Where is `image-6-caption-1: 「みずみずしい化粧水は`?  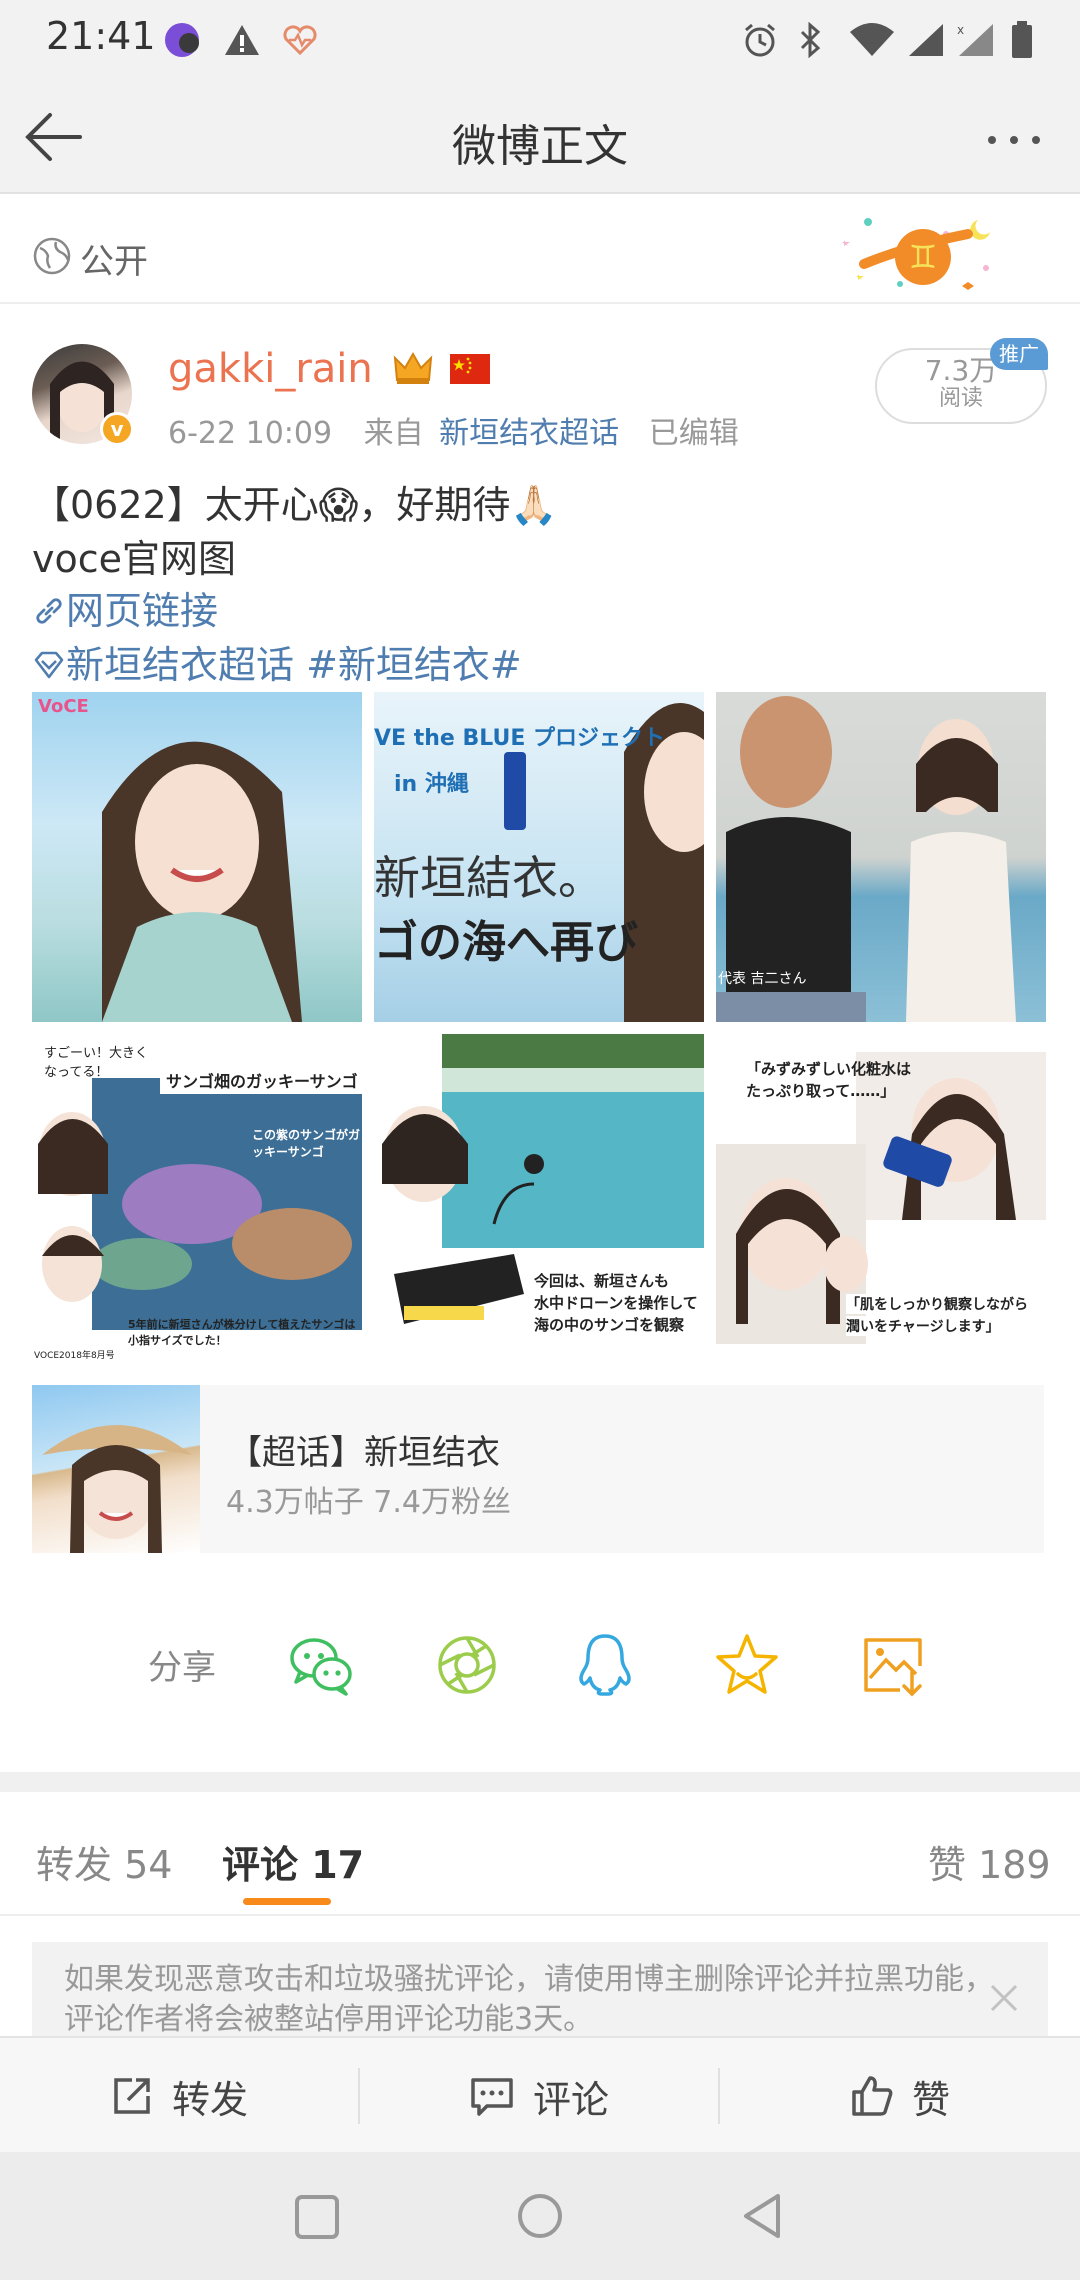
image-6-caption-1: 「みずみずしい化粧水は is located at coordinates (829, 1069).